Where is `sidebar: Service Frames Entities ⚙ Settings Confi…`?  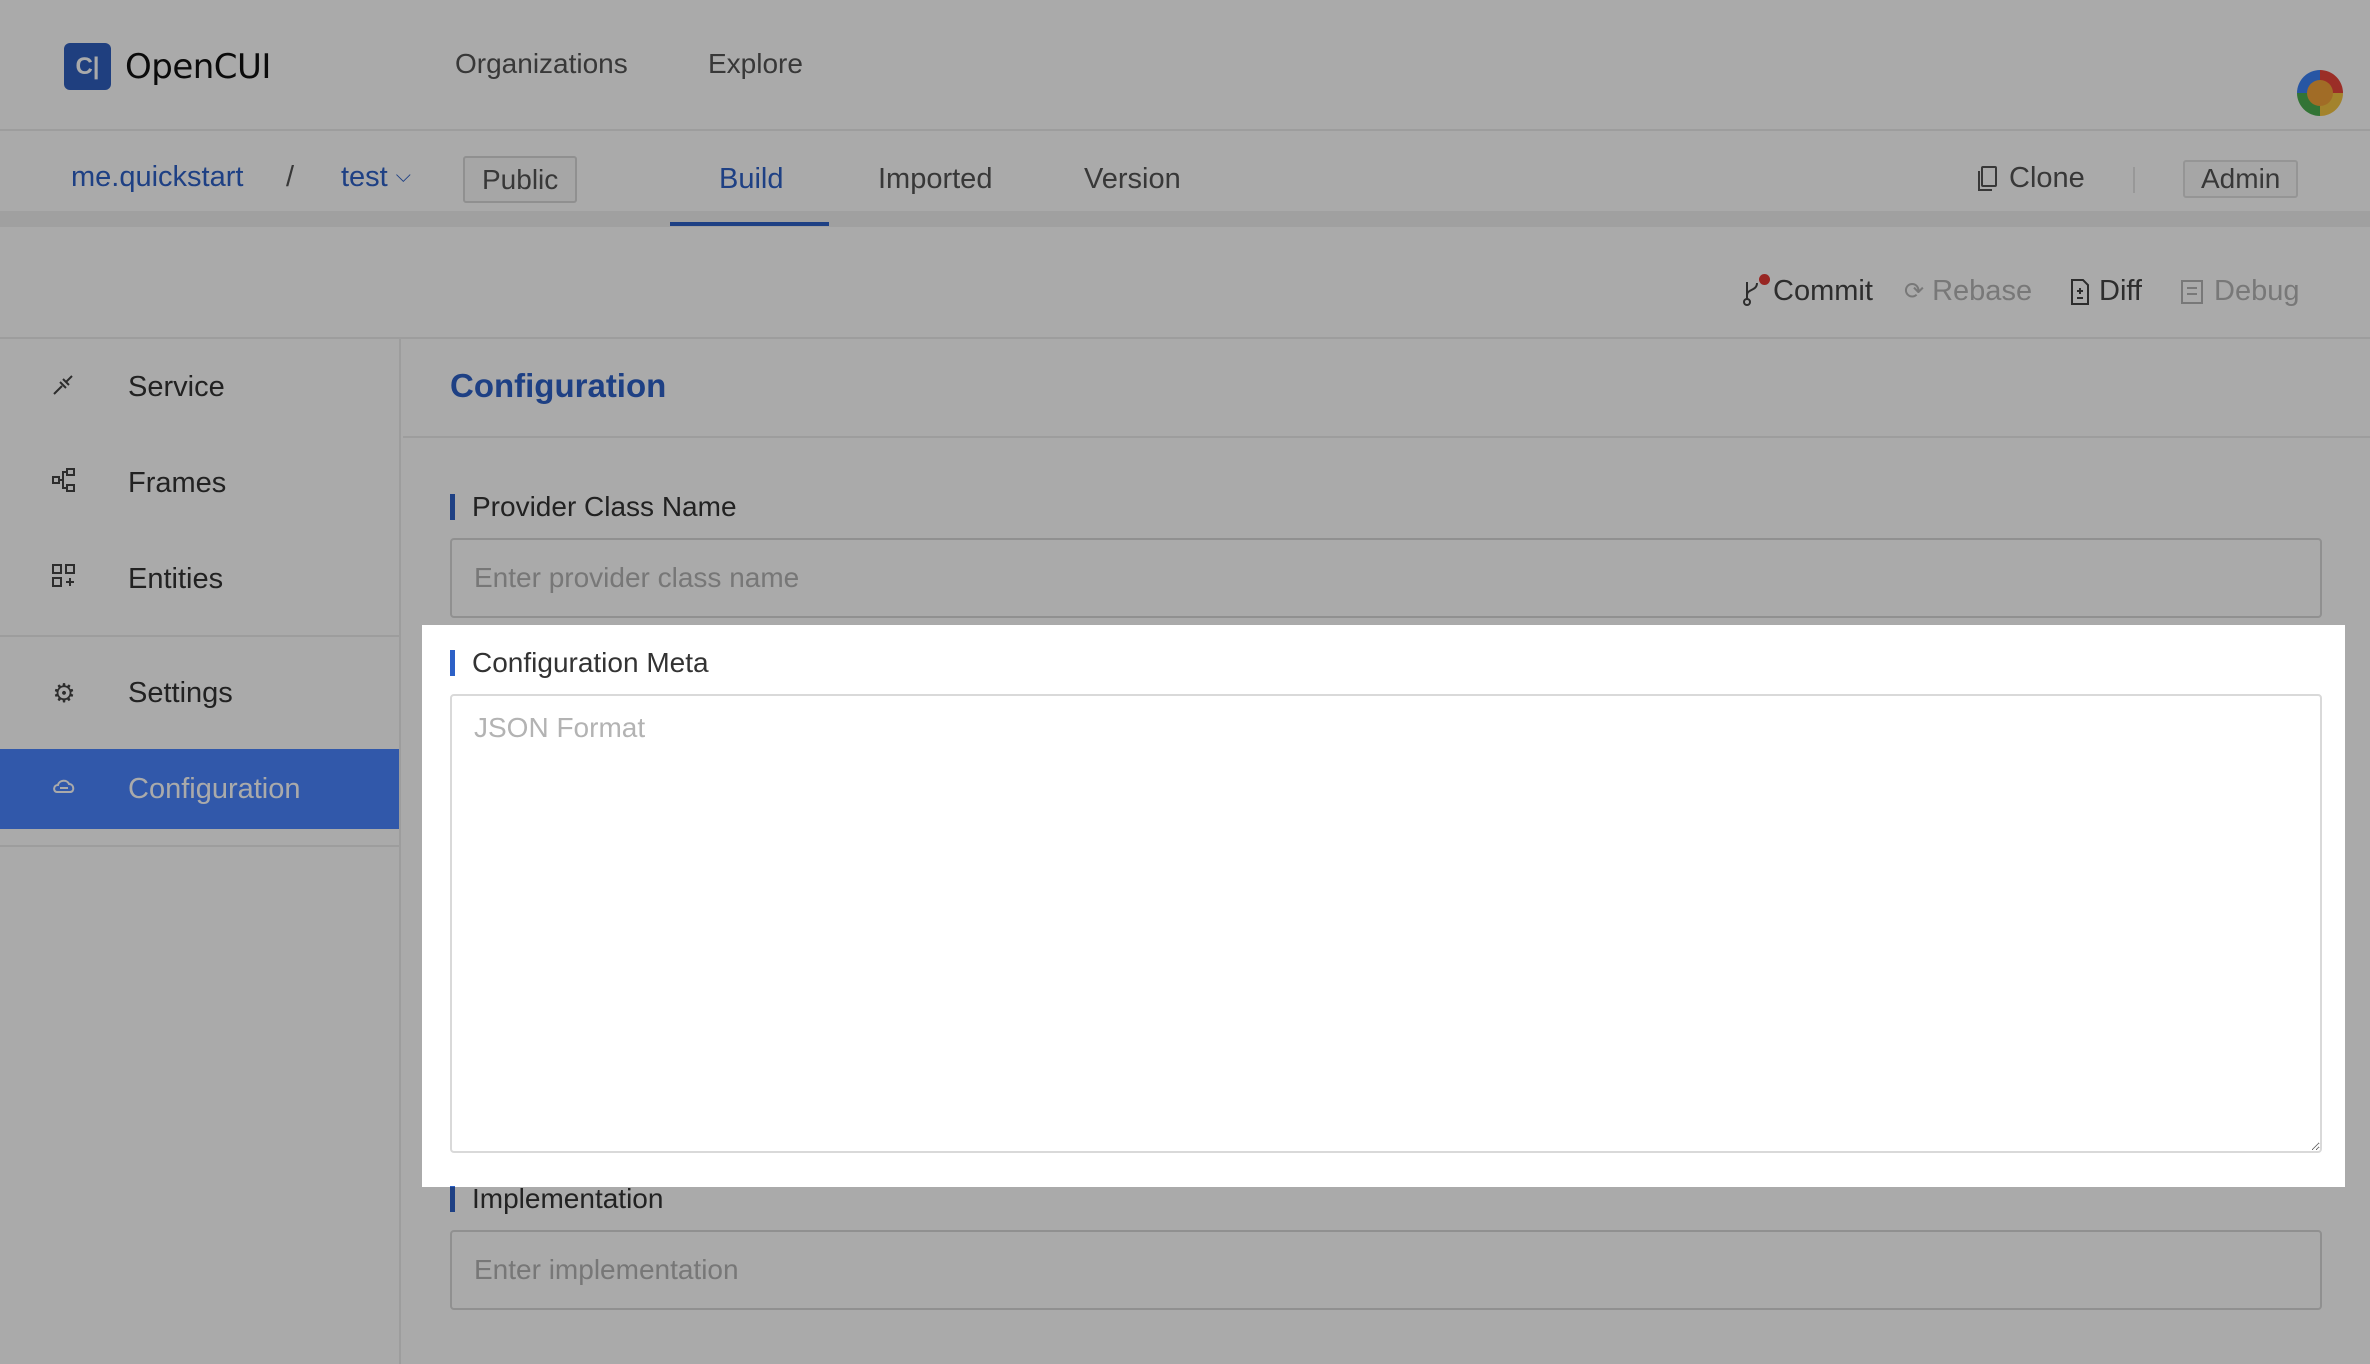
sidebar: Service Frames Entities ⚙ Settings Confi… is located at coordinates (200, 851).